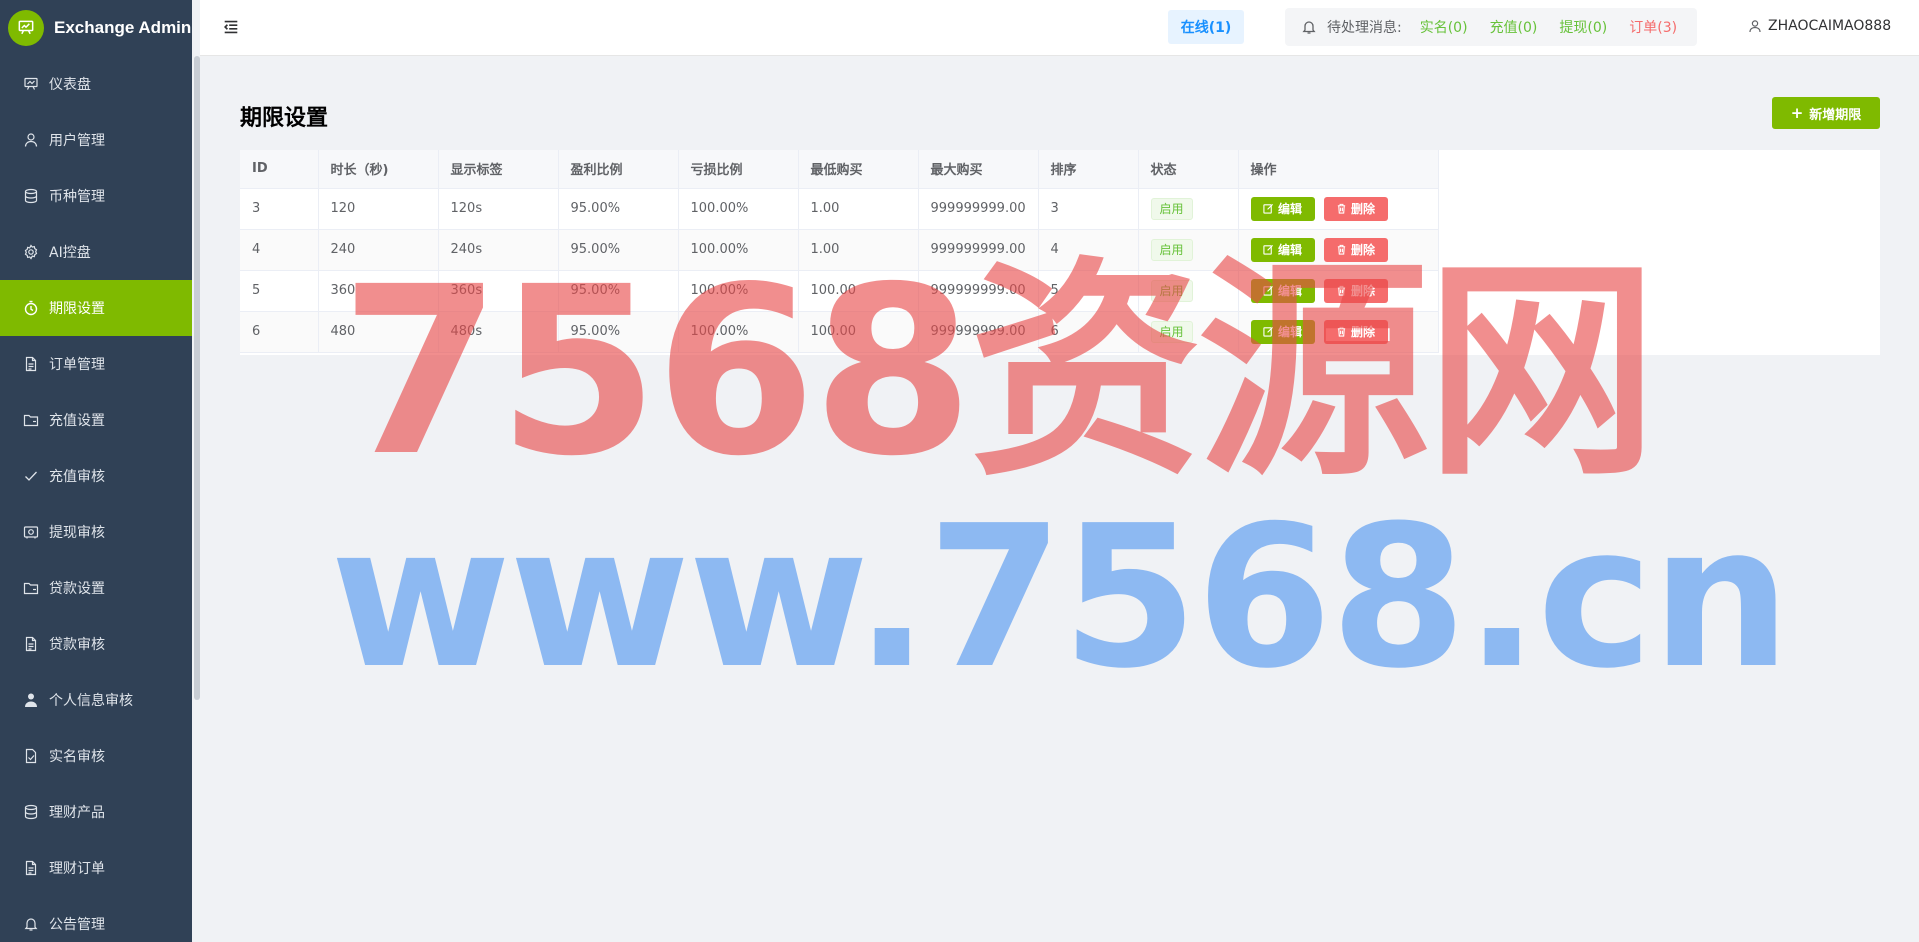 Image resolution: width=1919 pixels, height=942 pixels. I want to click on column-header: 时长（秒), so click(378, 169).